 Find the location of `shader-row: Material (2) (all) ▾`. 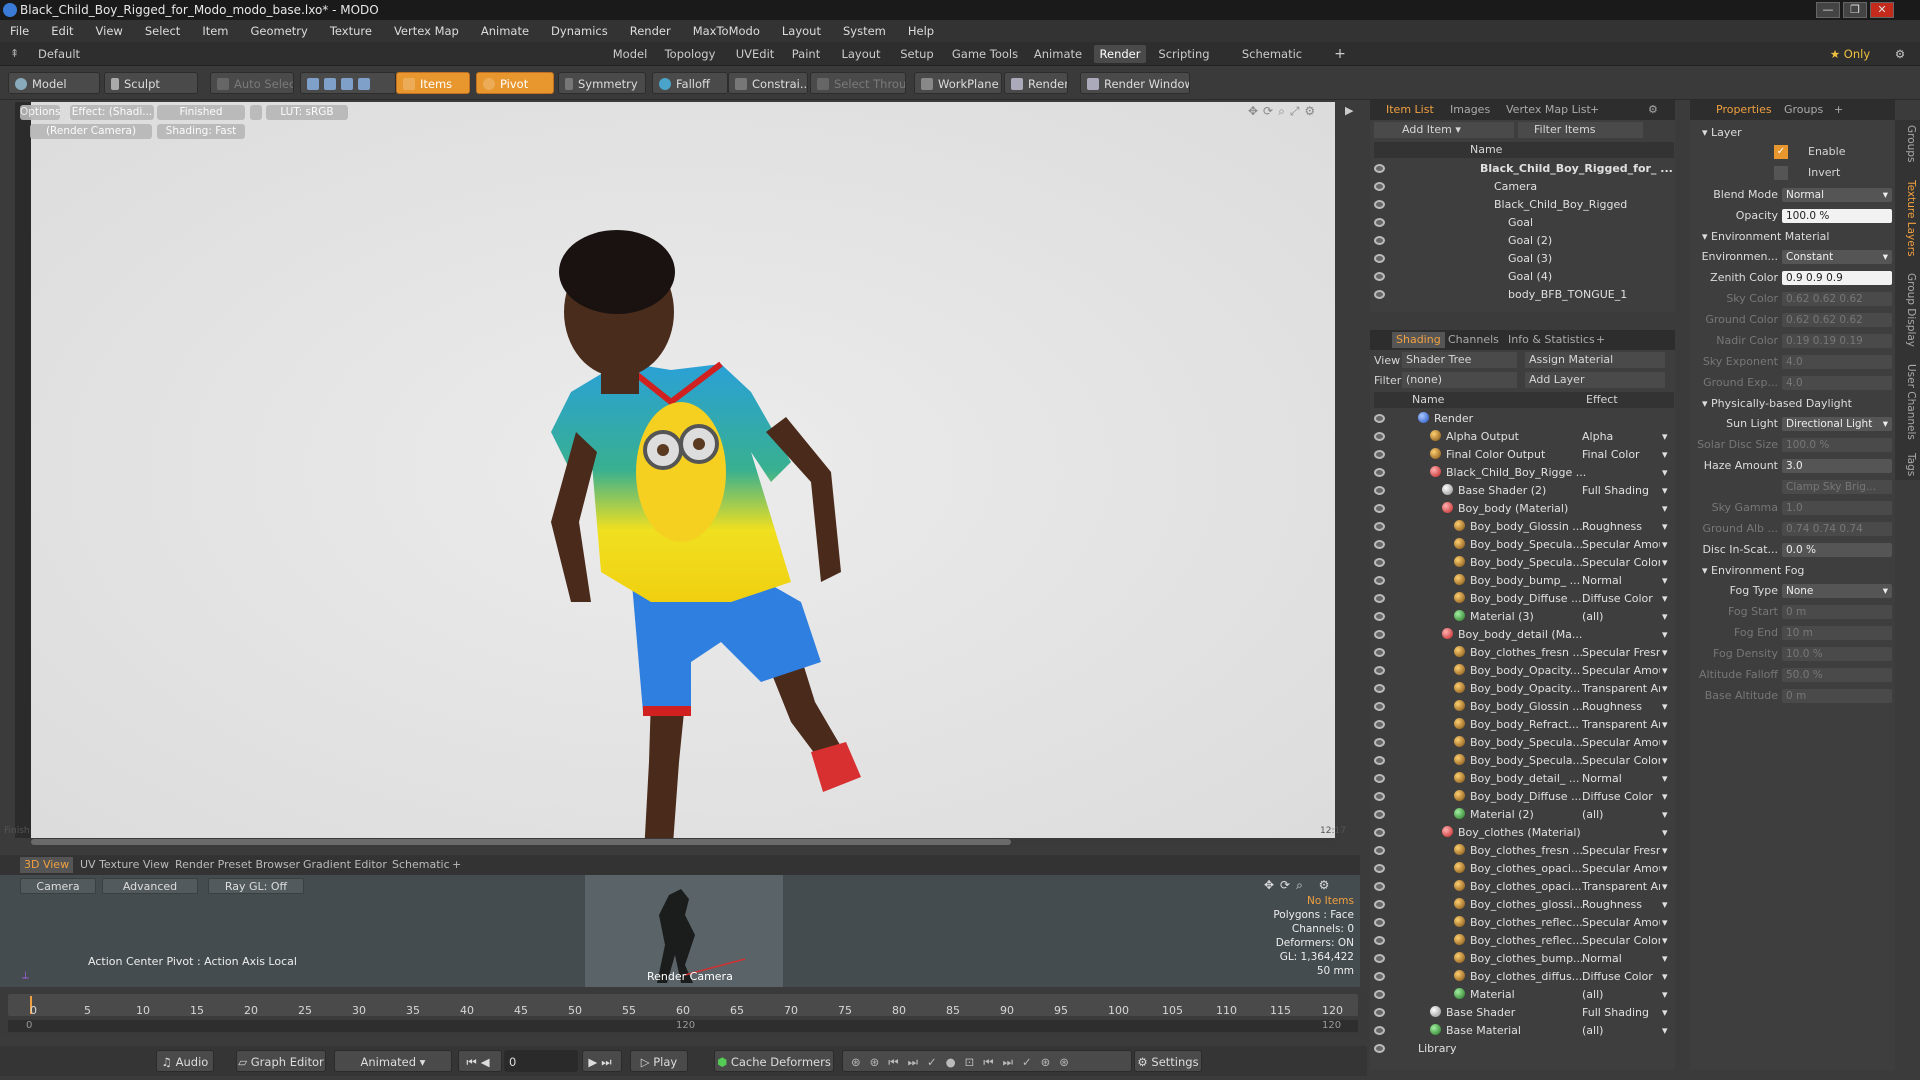

shader-row: Material (2) (all) ▾ is located at coordinates (1520, 815).